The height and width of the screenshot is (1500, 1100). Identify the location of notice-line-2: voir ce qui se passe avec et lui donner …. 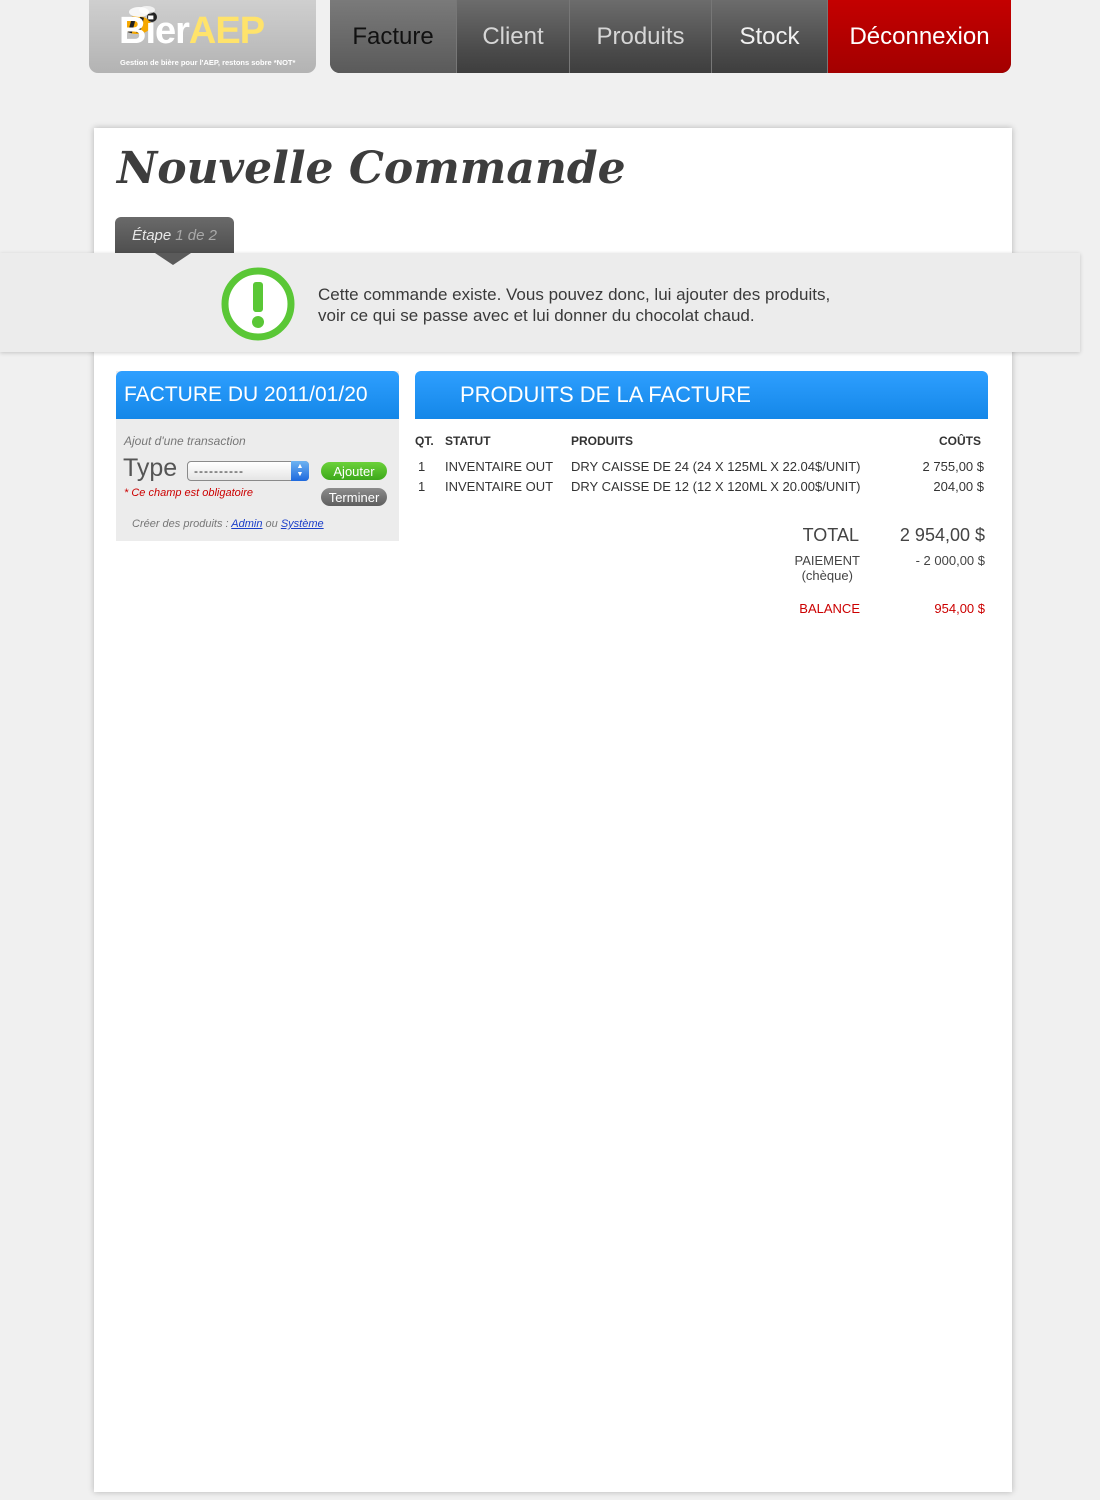
(536, 315).